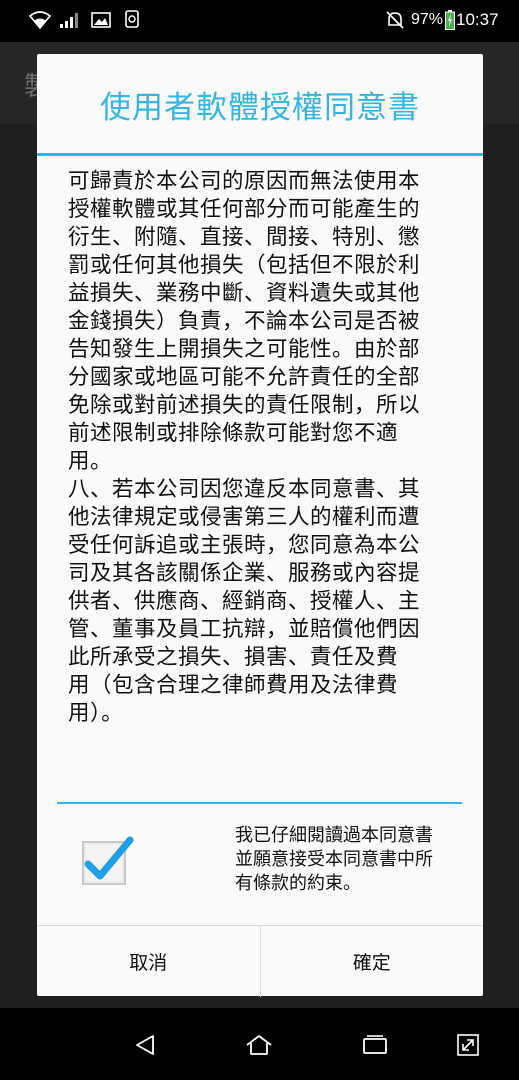 The image size is (519, 1080). Describe the element at coordinates (427, 19) in the screenshot. I see `battery-percent: 97%` at that location.